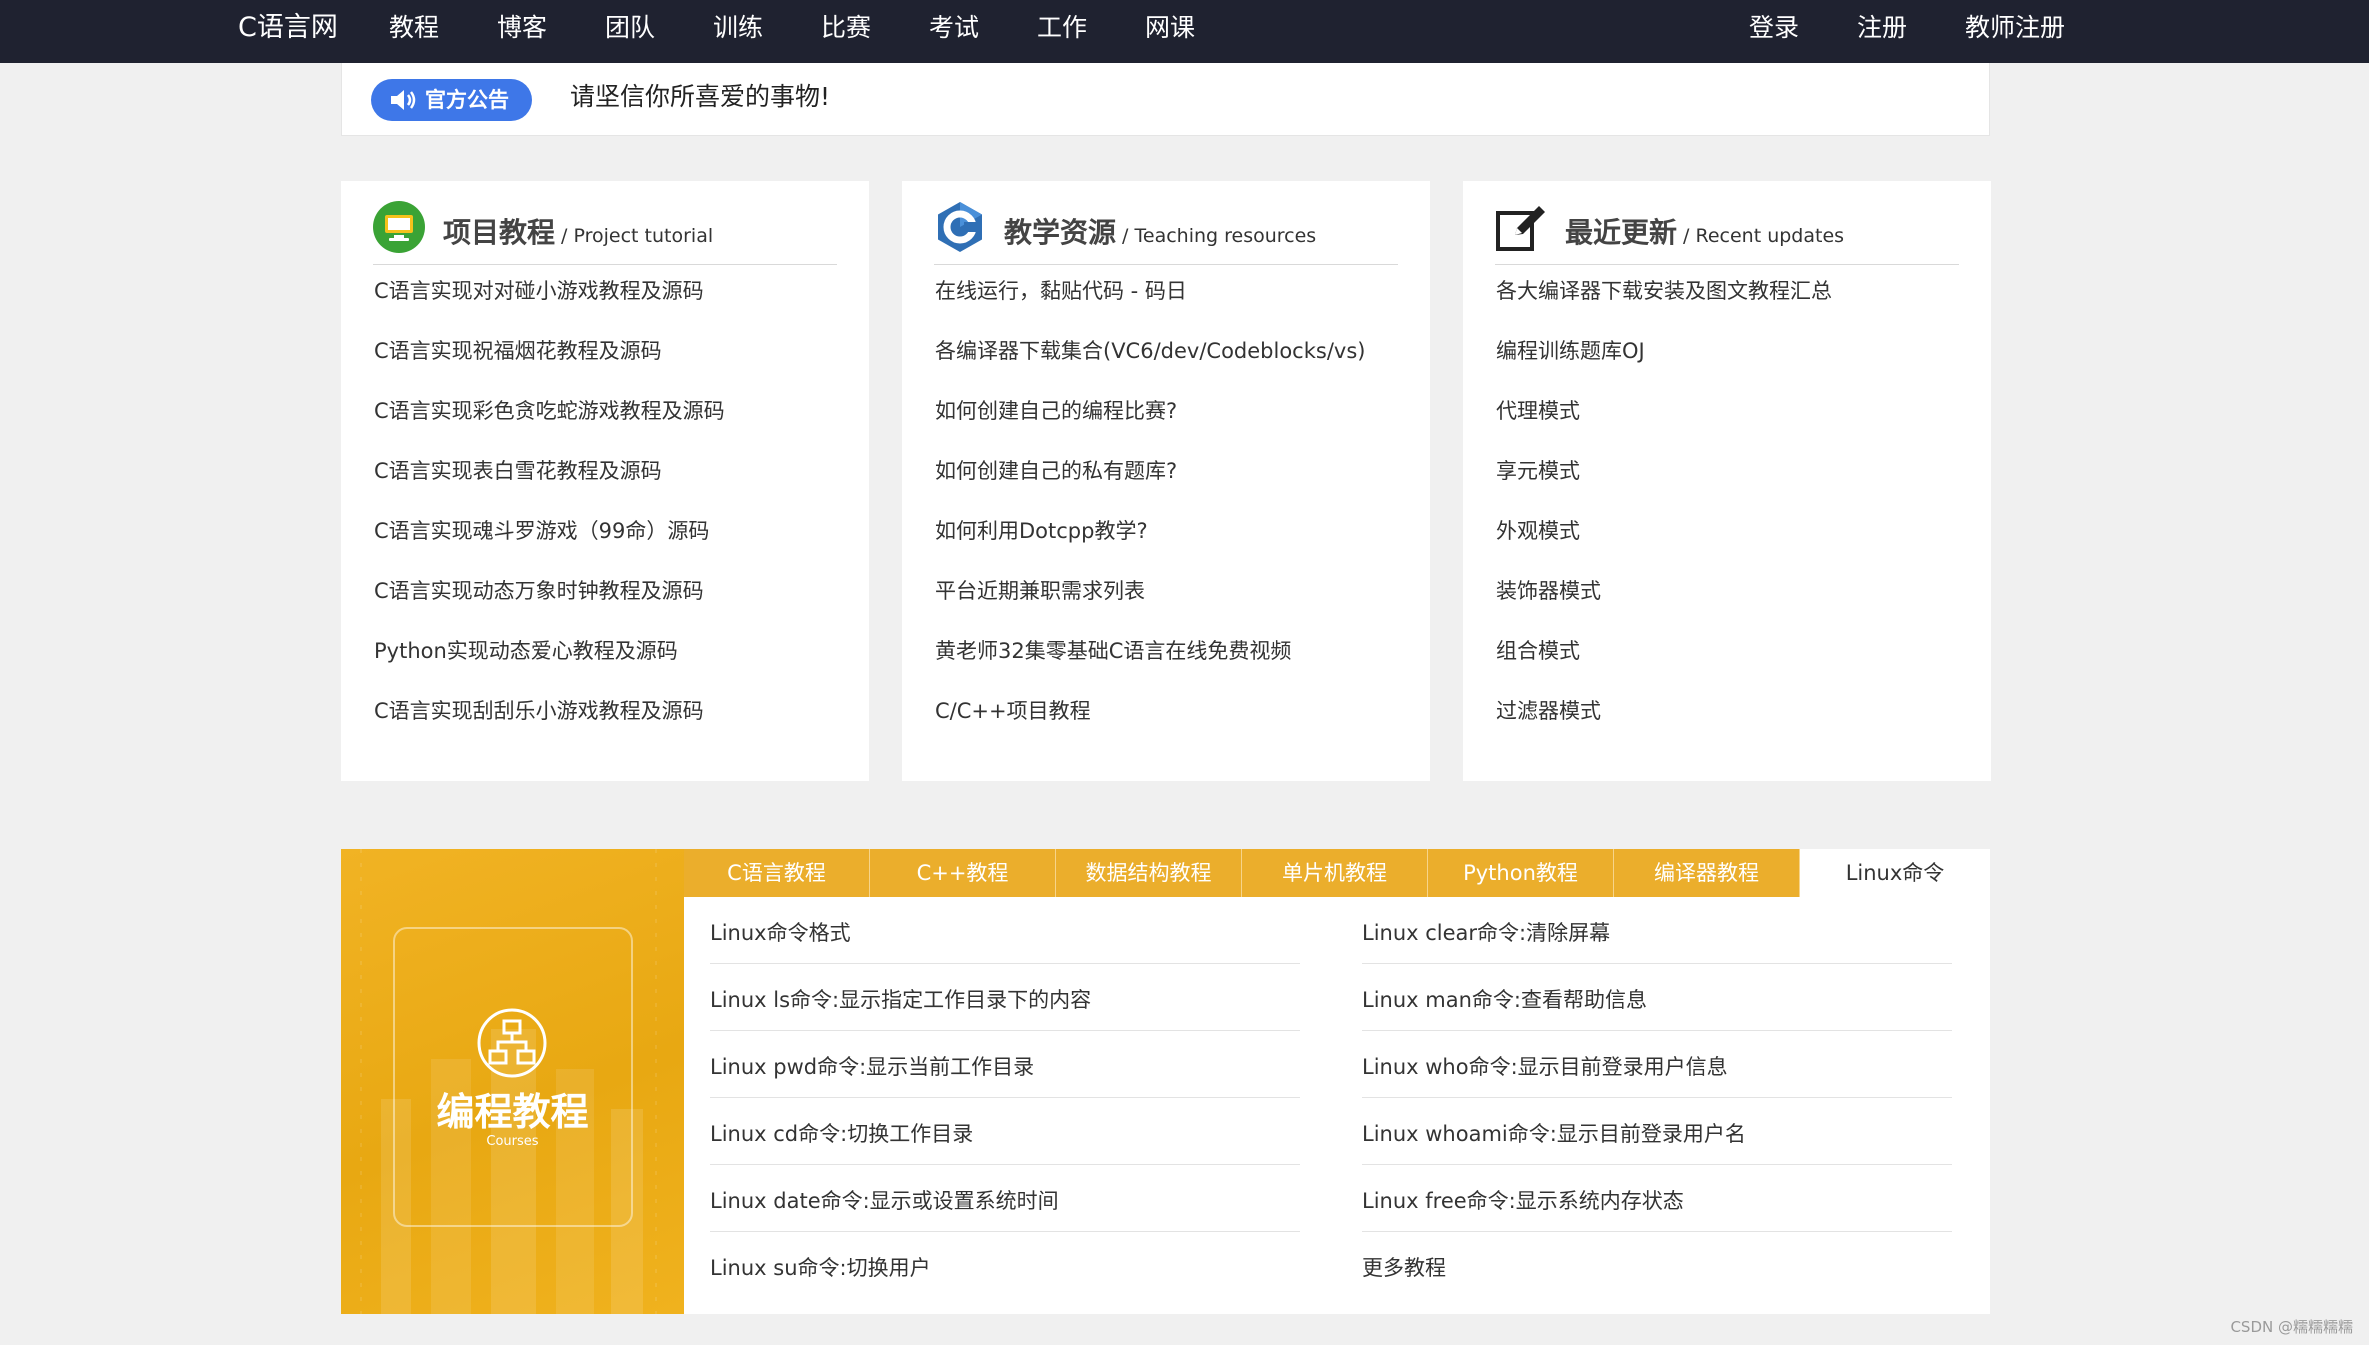 The width and height of the screenshot is (2369, 1345). What do you see at coordinates (1149, 873) in the screenshot?
I see `tab-data-structure-tutorial: 数据结构教程` at bounding box center [1149, 873].